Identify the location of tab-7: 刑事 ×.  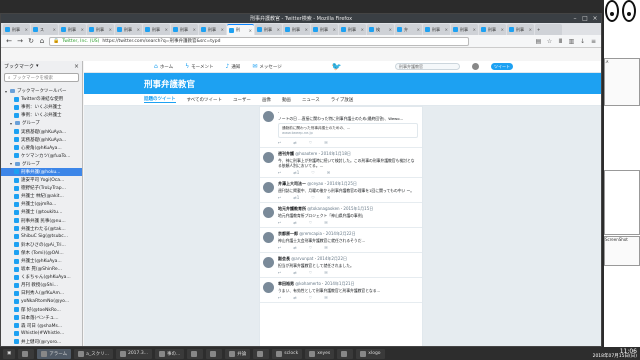
(212, 29).